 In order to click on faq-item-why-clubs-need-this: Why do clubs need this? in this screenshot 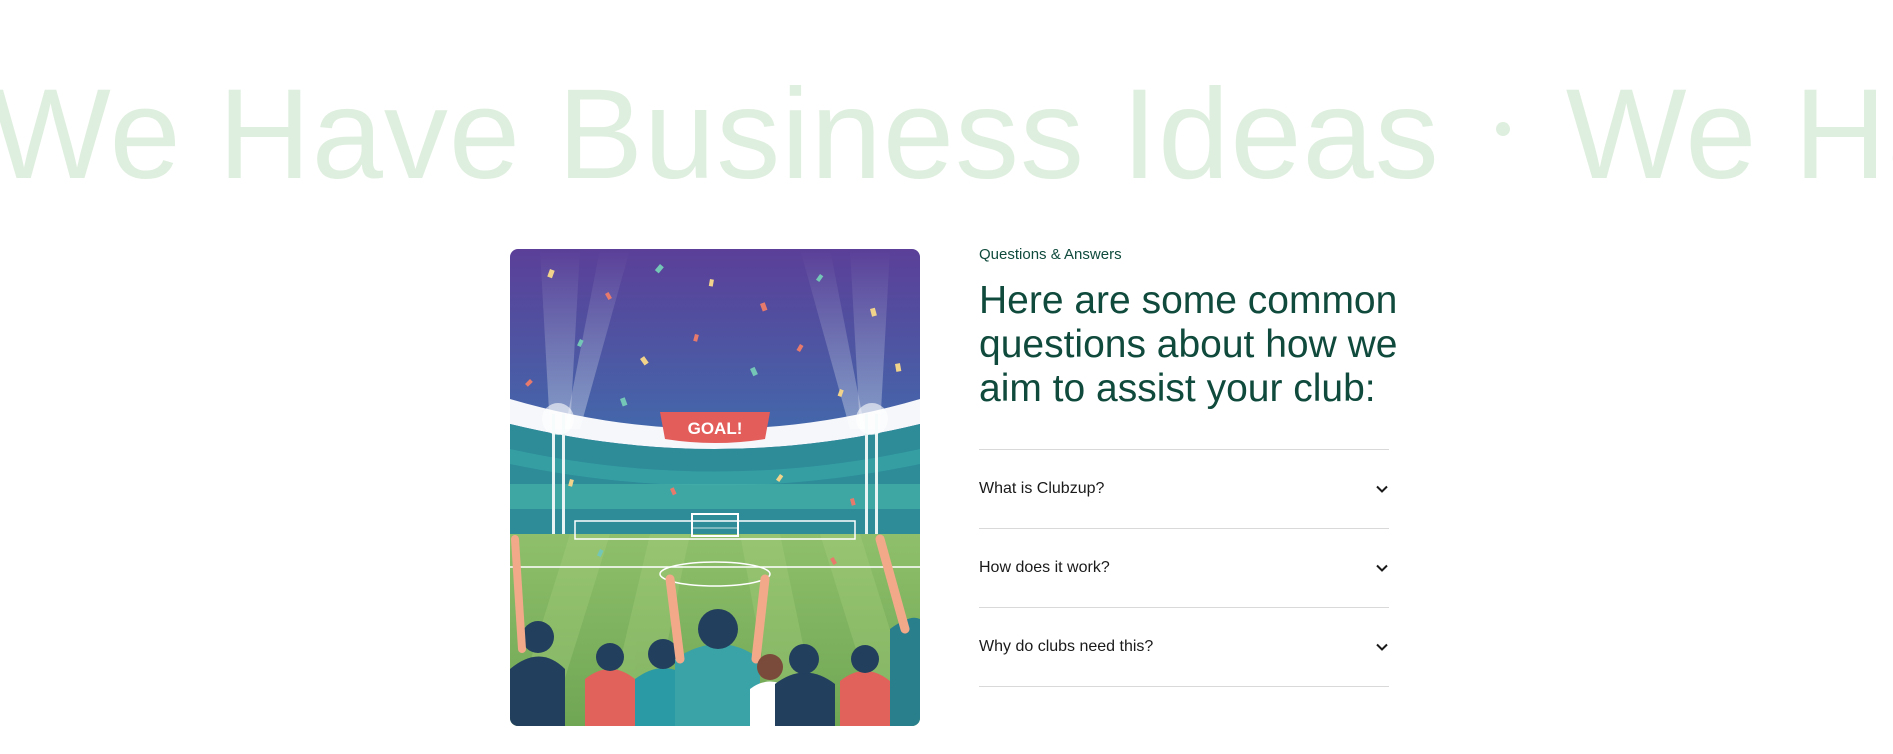, I will do `click(1184, 647)`.